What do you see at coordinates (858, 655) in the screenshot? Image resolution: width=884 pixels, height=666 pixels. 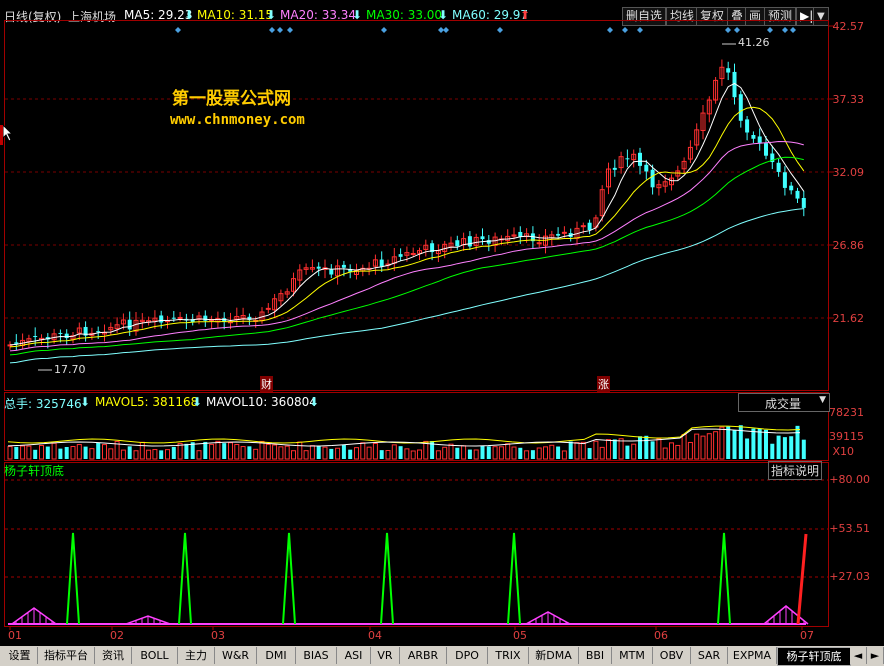 I see `tab-scroll-left-icon: ◄` at bounding box center [858, 655].